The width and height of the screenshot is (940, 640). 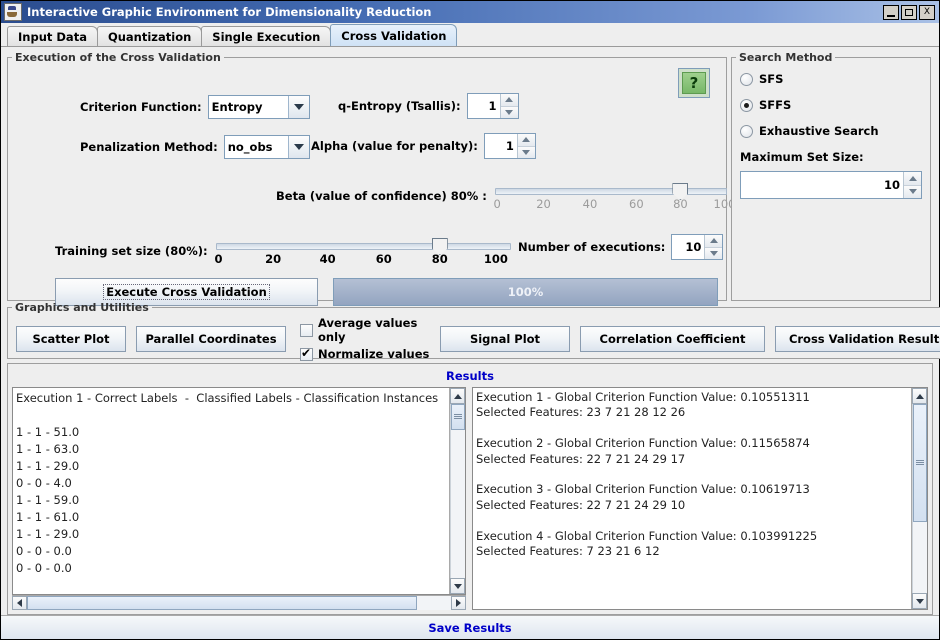 I want to click on radio-option-sfs: SFS, so click(x=835, y=79).